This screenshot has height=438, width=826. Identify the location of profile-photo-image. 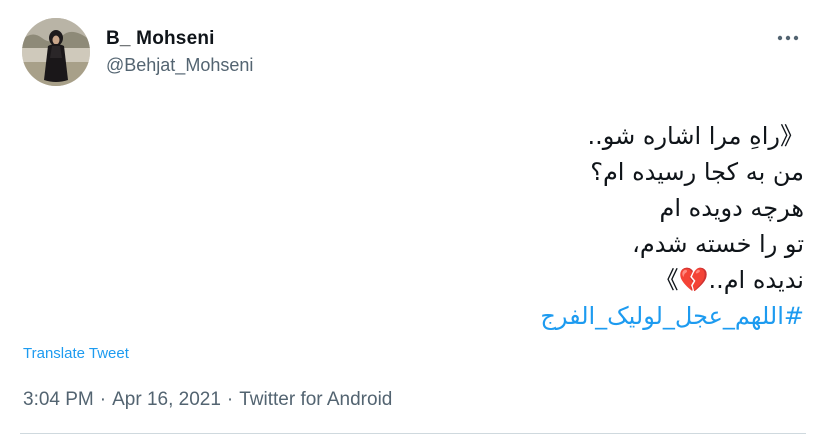
(56, 52).